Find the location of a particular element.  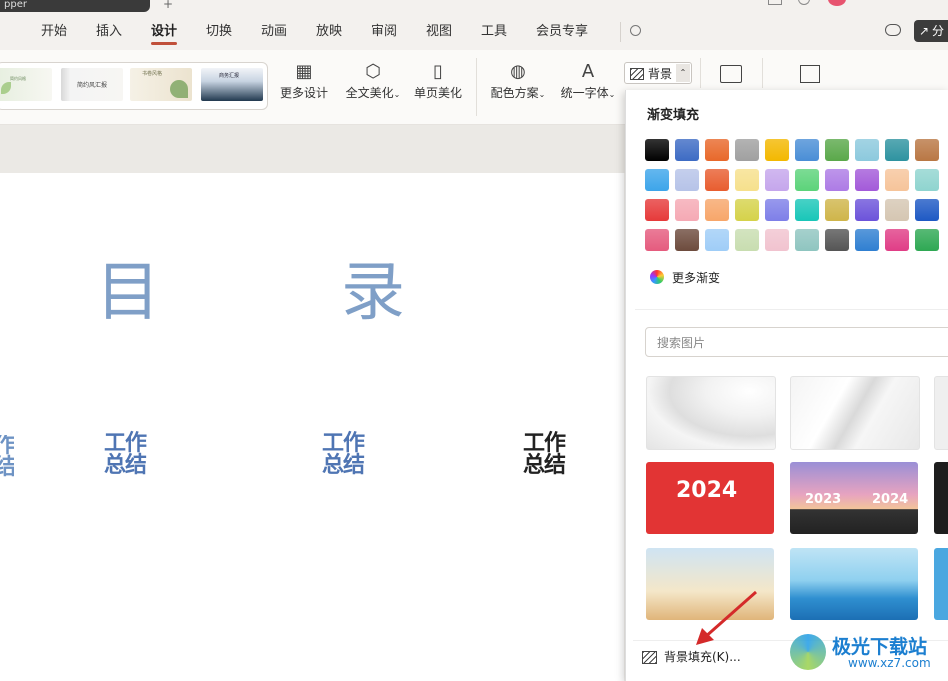

new-tab-icon: + is located at coordinates (168, 5).